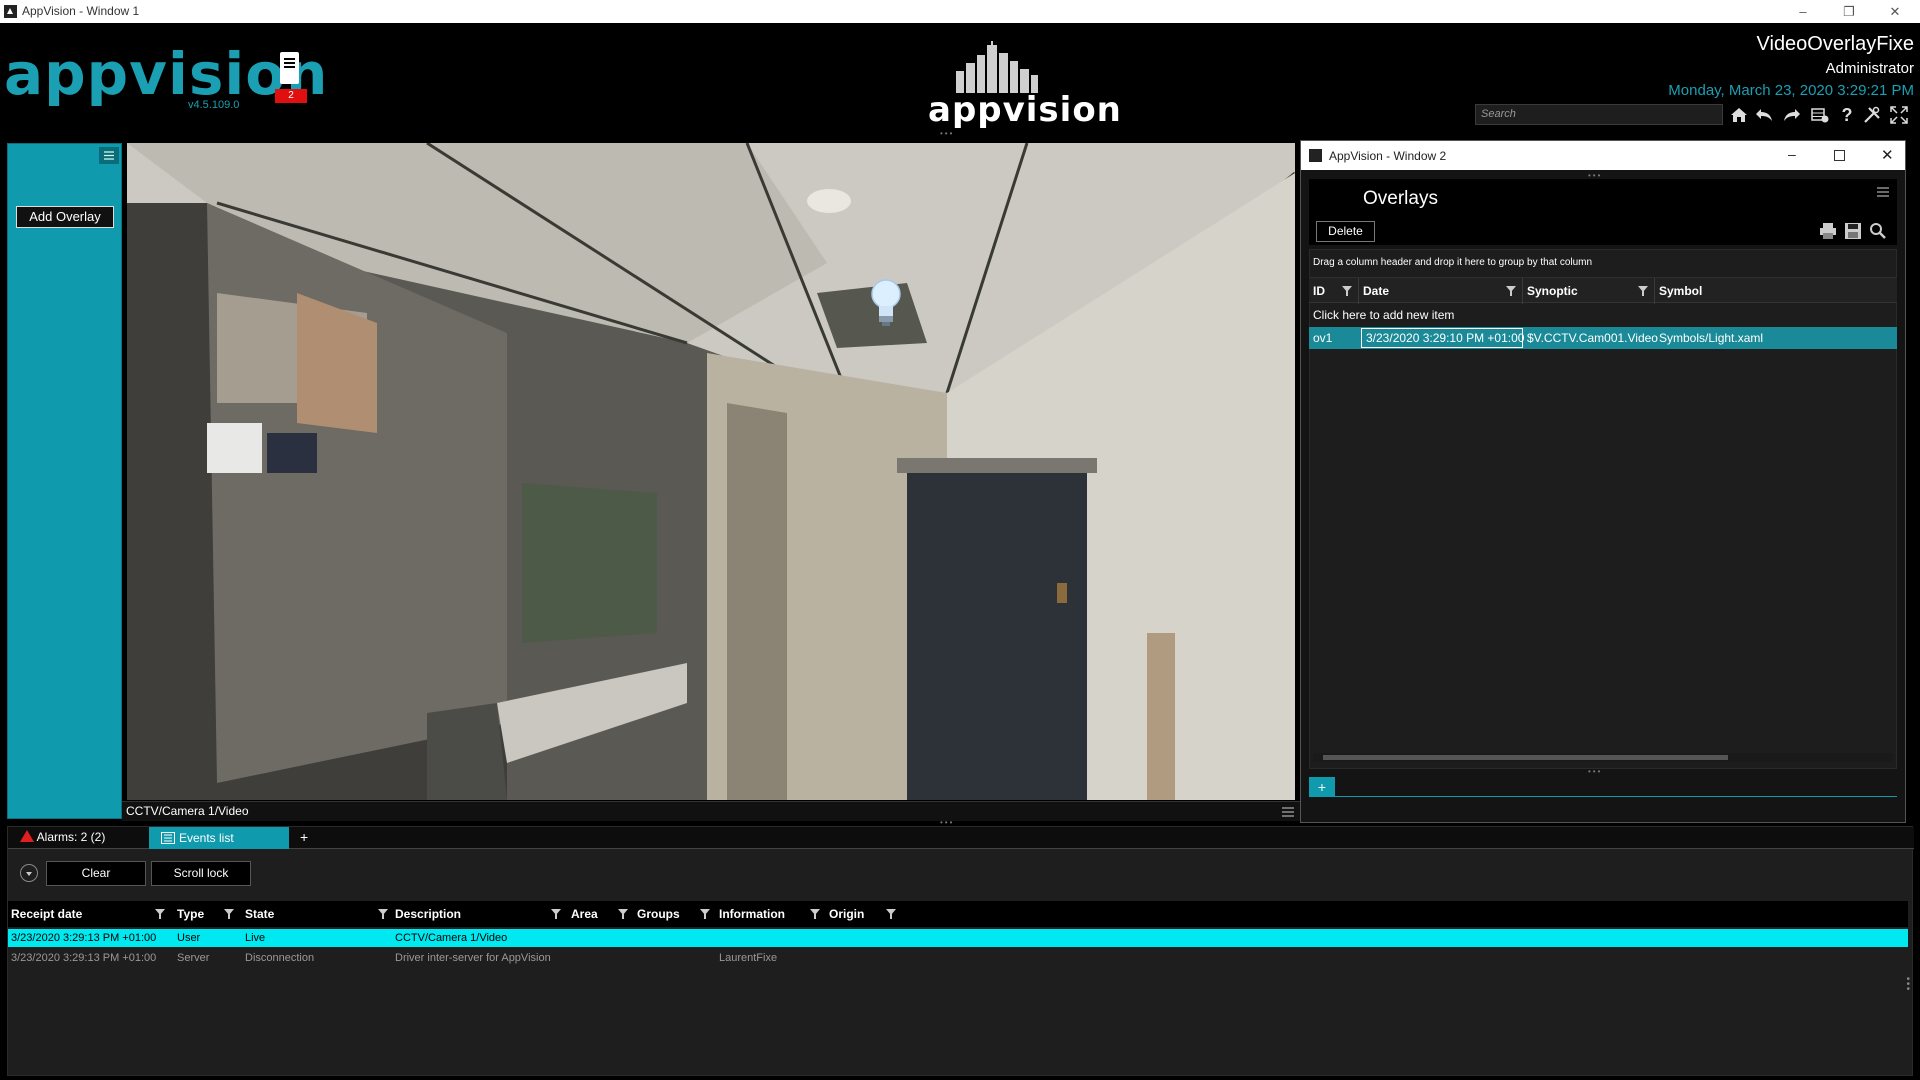  What do you see at coordinates (1442, 338) in the screenshot?
I see `cell-date: 3/23/2020 3:29:10 PM +01:00` at bounding box center [1442, 338].